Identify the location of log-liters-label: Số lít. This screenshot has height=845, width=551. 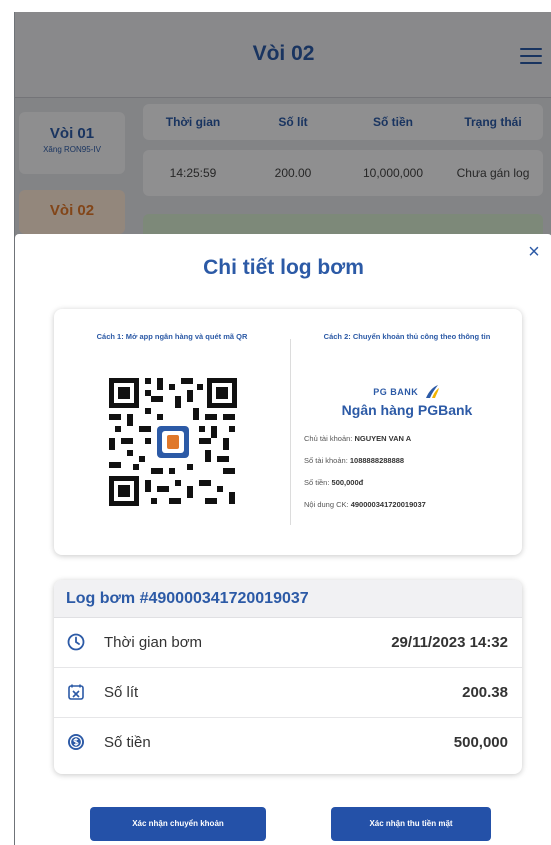
(121, 692).